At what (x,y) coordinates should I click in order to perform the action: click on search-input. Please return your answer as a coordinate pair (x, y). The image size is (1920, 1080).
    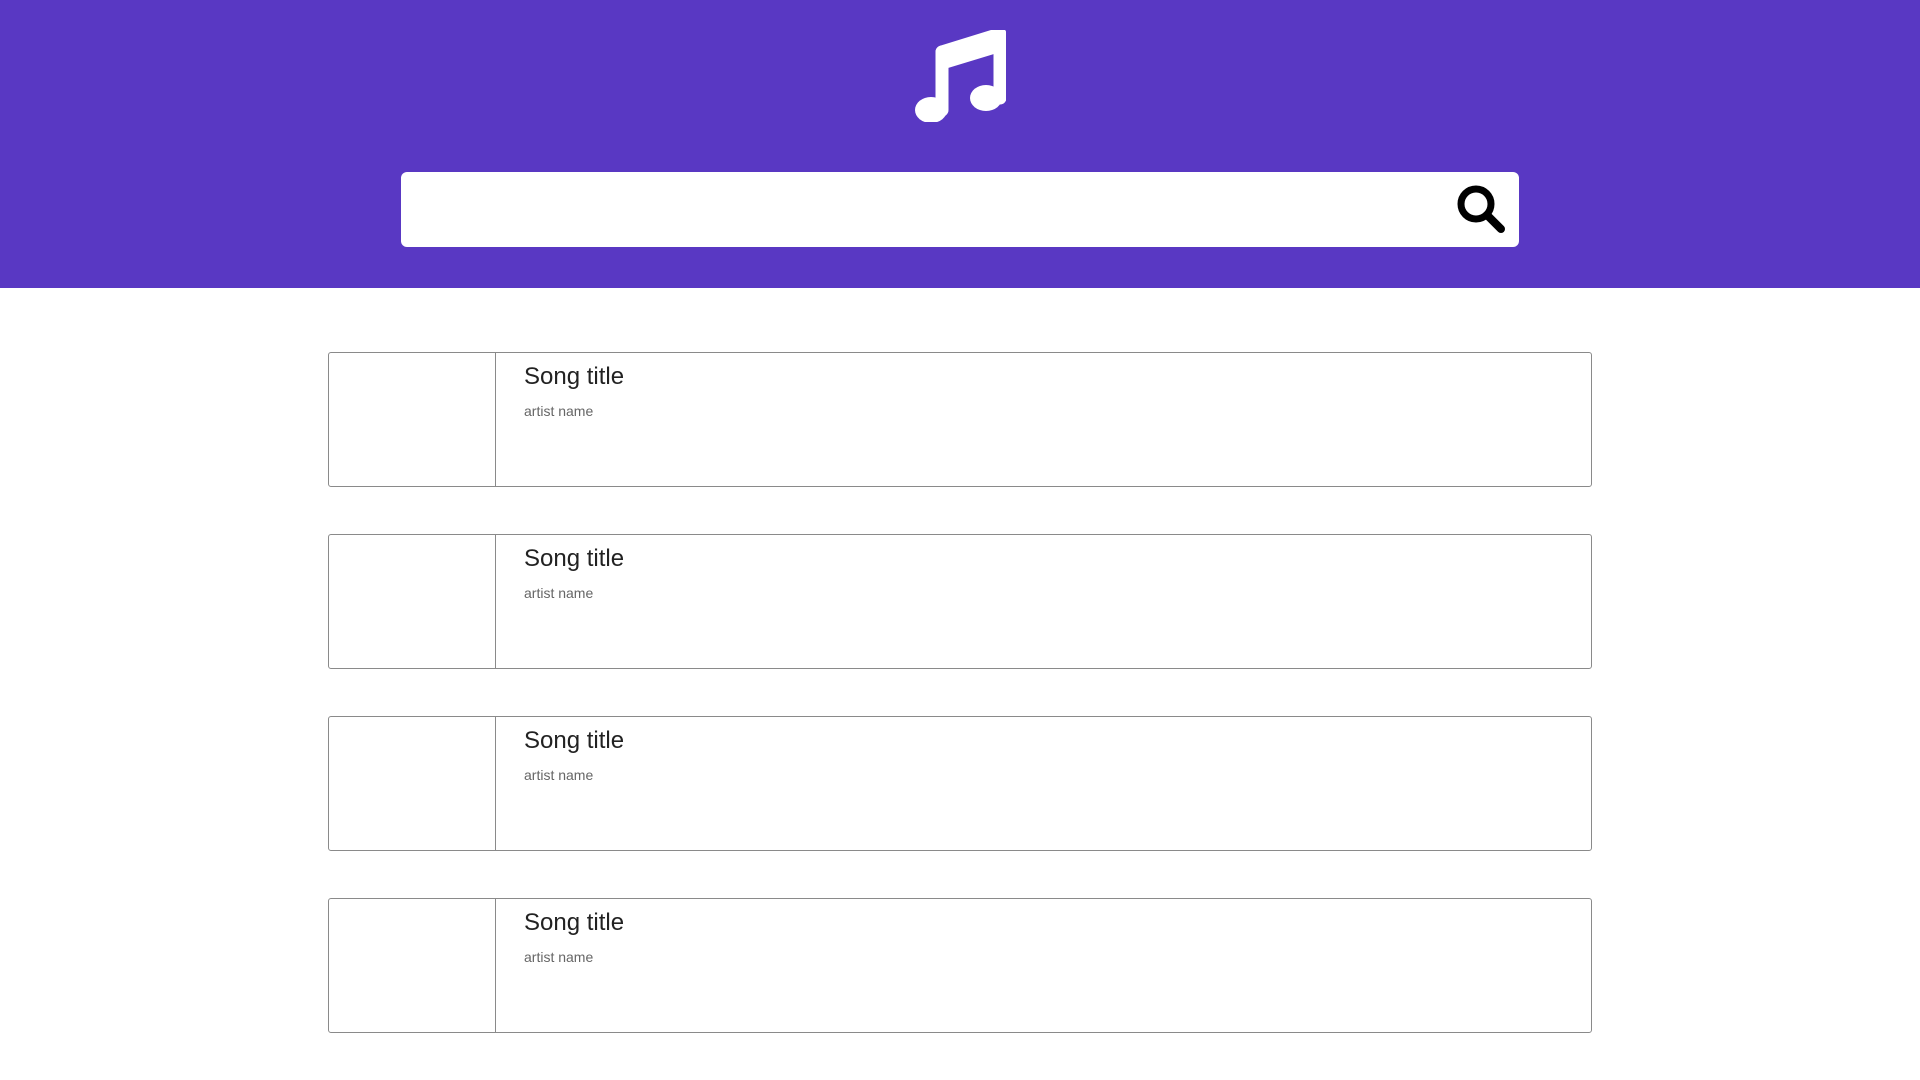
    Looking at the image, I should click on (931, 210).